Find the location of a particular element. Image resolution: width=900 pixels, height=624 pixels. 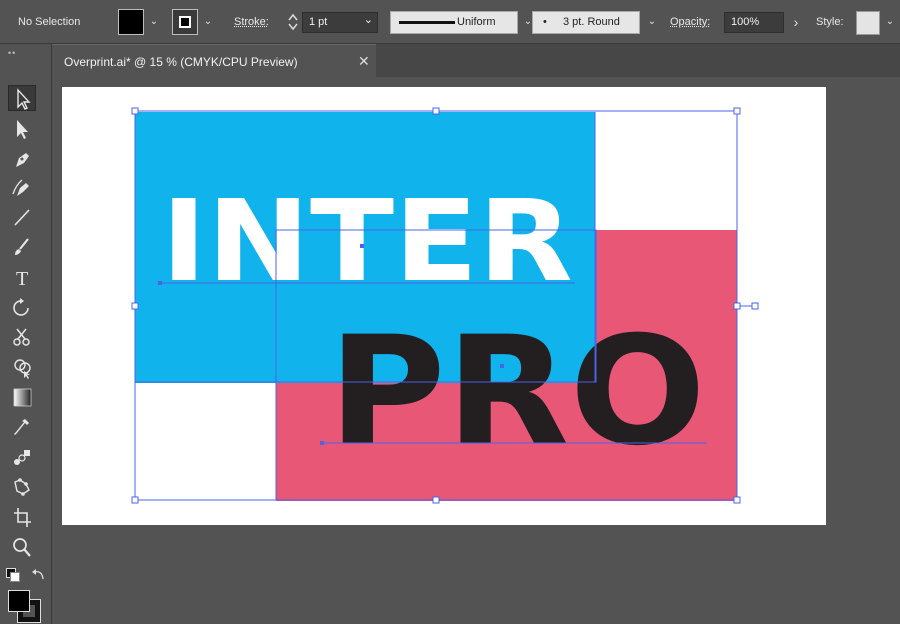

artboard-tool-button is located at coordinates (22, 517).